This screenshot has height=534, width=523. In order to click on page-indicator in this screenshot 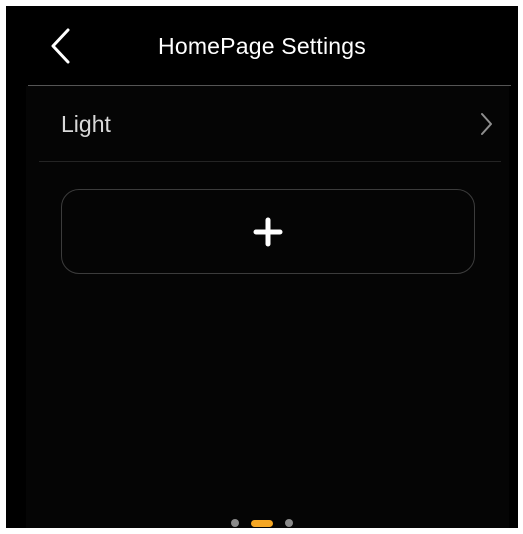, I will do `click(262, 522)`.